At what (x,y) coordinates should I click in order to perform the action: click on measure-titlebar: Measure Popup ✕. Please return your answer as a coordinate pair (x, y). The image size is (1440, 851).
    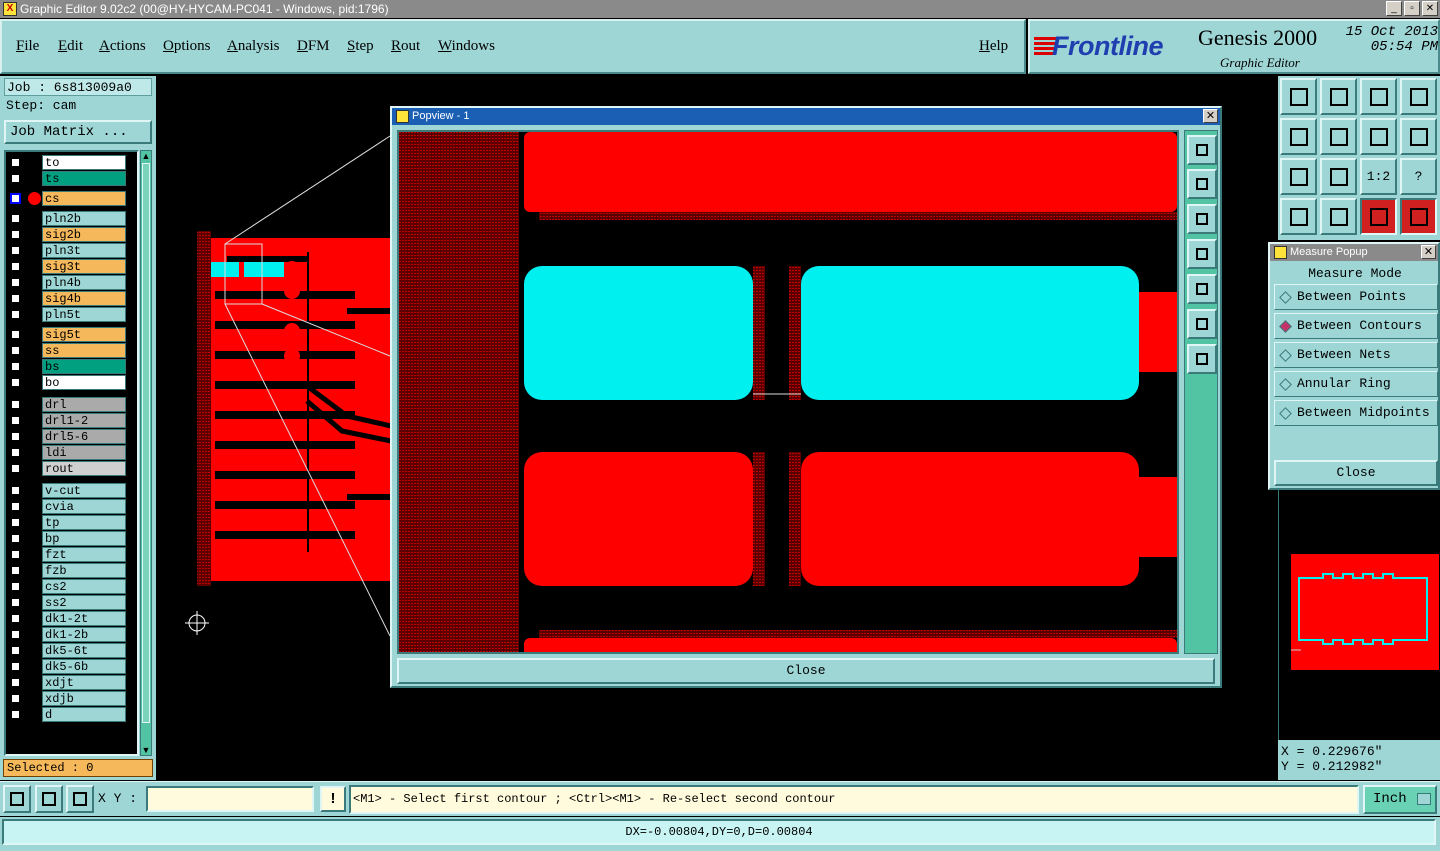
    Looking at the image, I should click on (1354, 252).